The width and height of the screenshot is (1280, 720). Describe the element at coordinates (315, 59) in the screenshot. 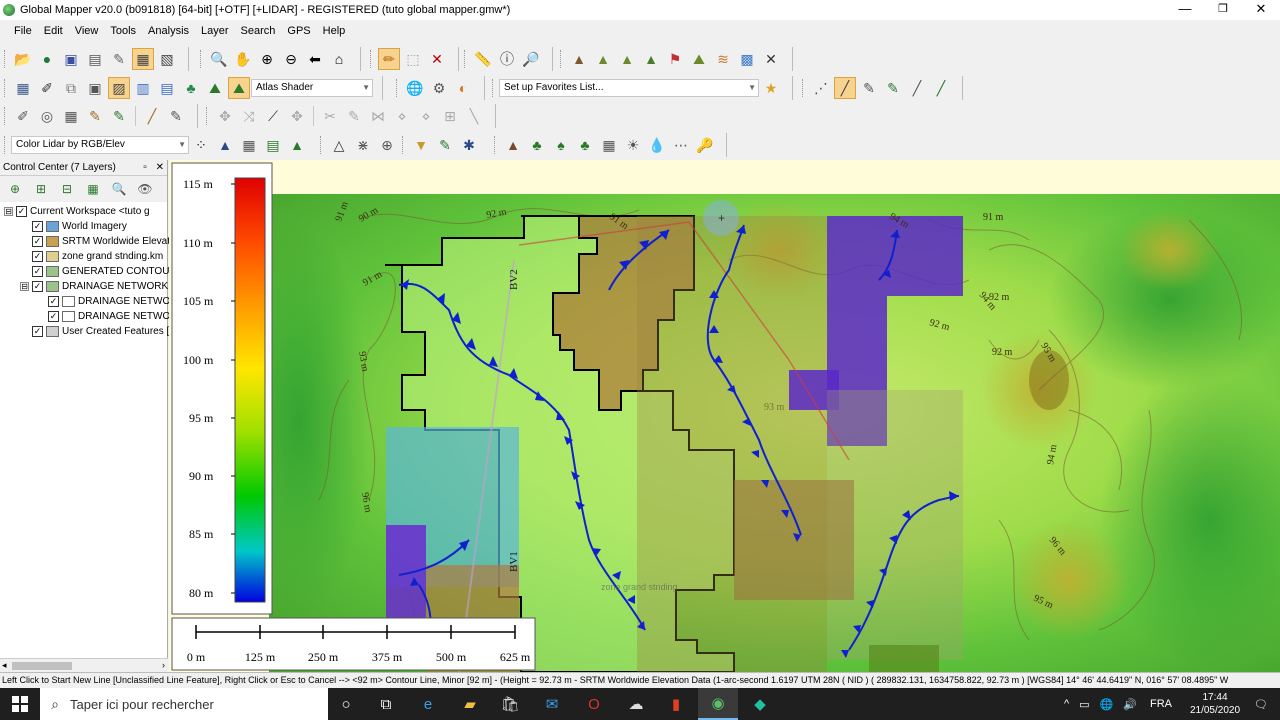

I see `back-arrow-icon: ⬅` at that location.